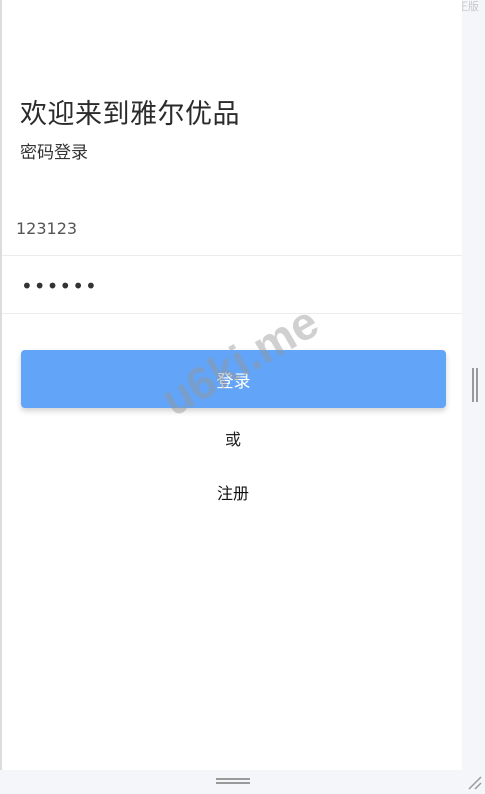 The height and width of the screenshot is (794, 485). What do you see at coordinates (236, 286) in the screenshot?
I see `password-input` at bounding box center [236, 286].